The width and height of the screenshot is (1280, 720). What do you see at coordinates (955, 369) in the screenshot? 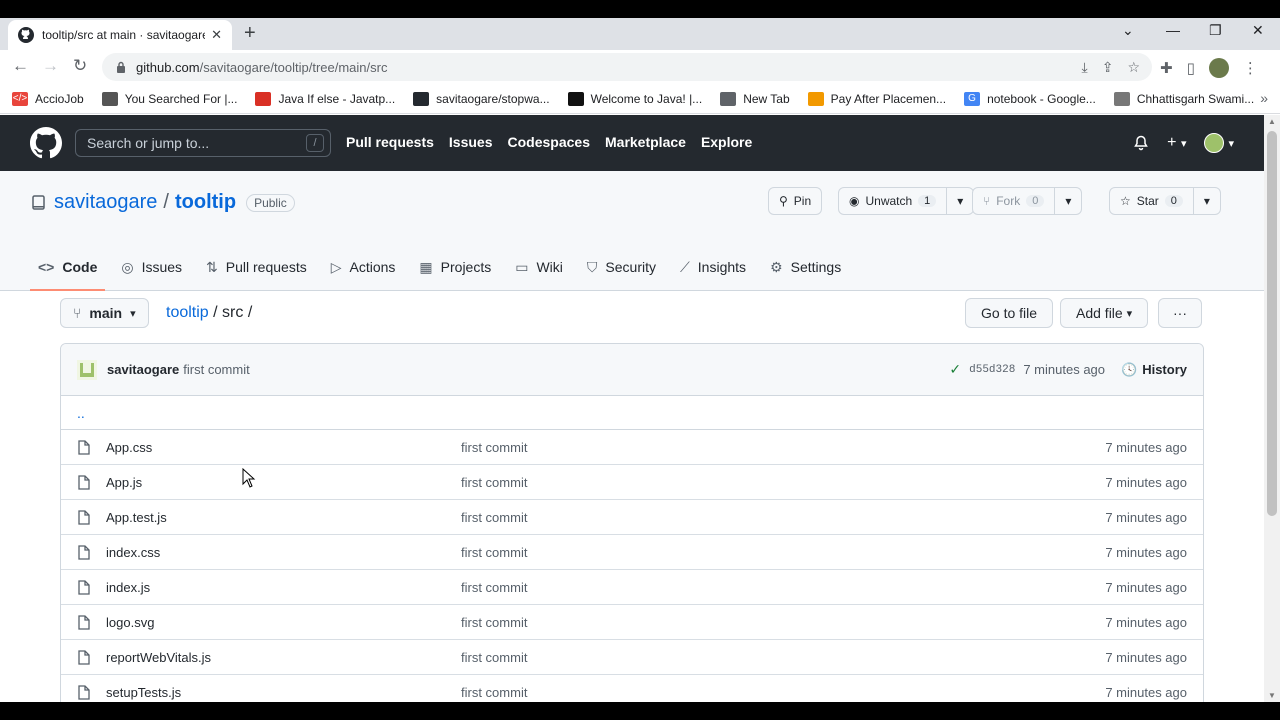
I see `check-icon: ✓` at bounding box center [955, 369].